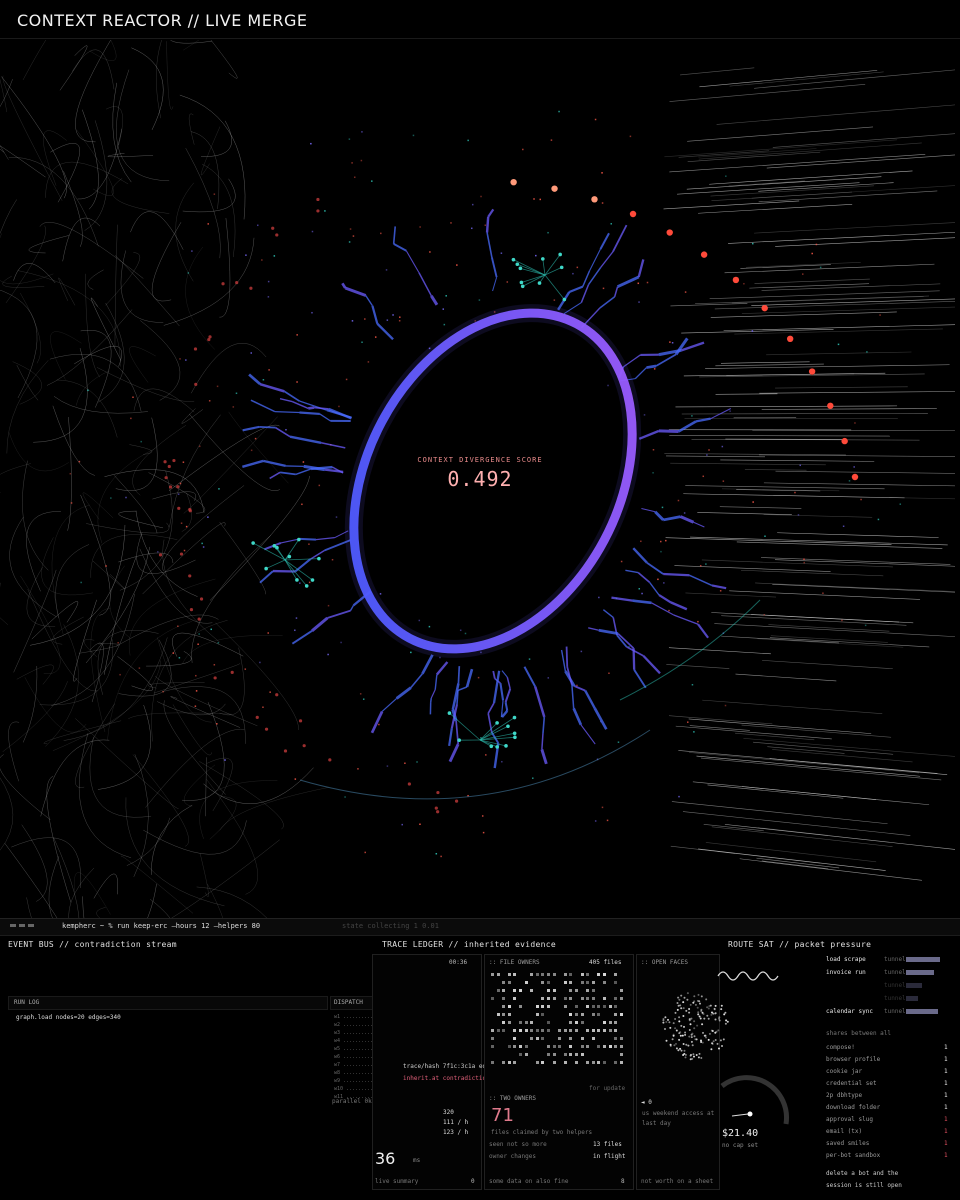  I want to click on dispatch-header: DISPATCH, so click(352, 1003).